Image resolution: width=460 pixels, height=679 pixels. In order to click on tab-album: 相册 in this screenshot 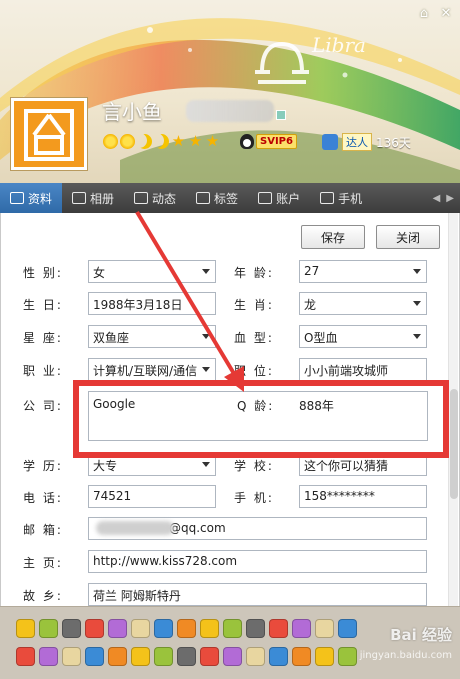, I will do `click(93, 198)`.